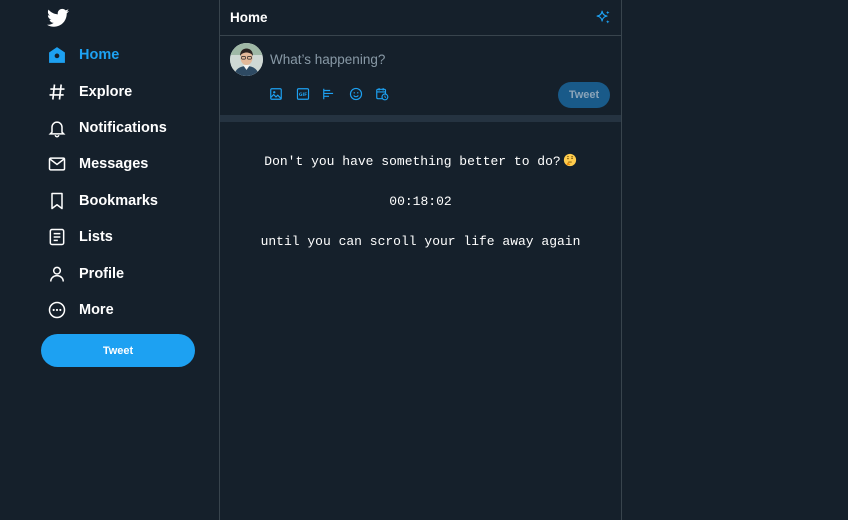 This screenshot has height=520, width=848. I want to click on nav-item-notifications: Notifications, so click(102, 128).